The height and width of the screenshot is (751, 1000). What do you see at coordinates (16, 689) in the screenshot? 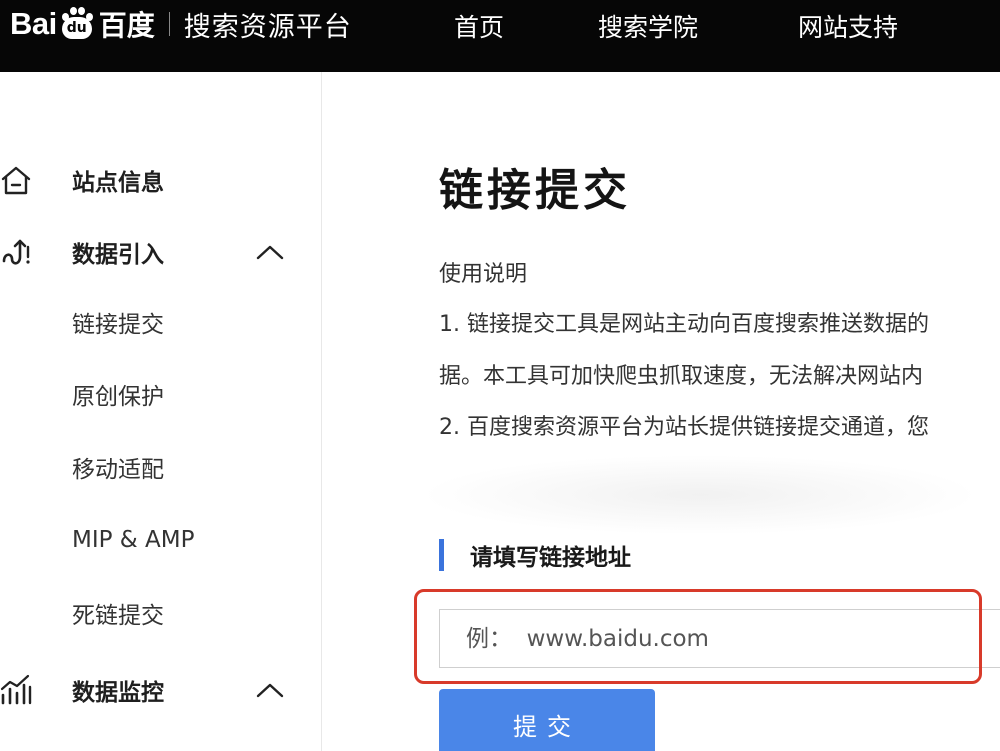
I see `chart-icon` at bounding box center [16, 689].